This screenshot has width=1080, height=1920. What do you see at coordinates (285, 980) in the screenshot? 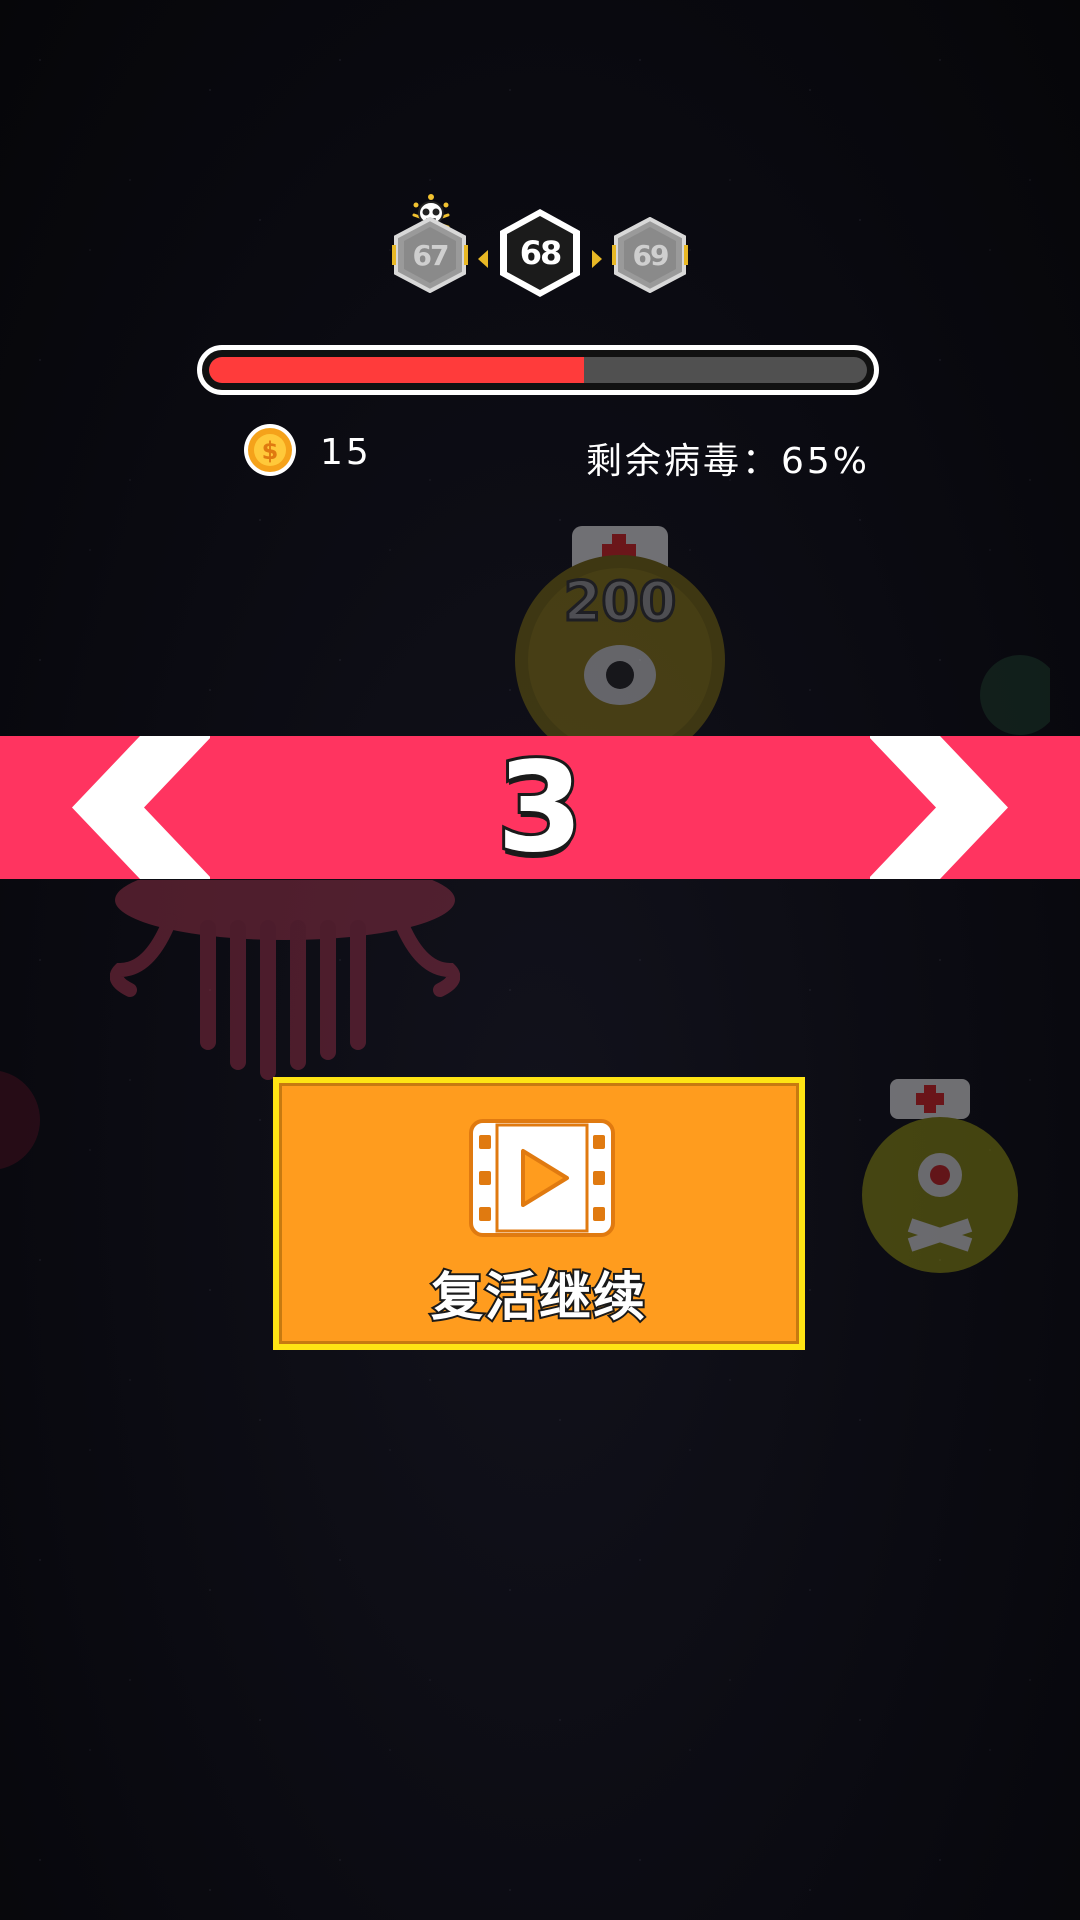
I see `tentacle-monster` at bounding box center [285, 980].